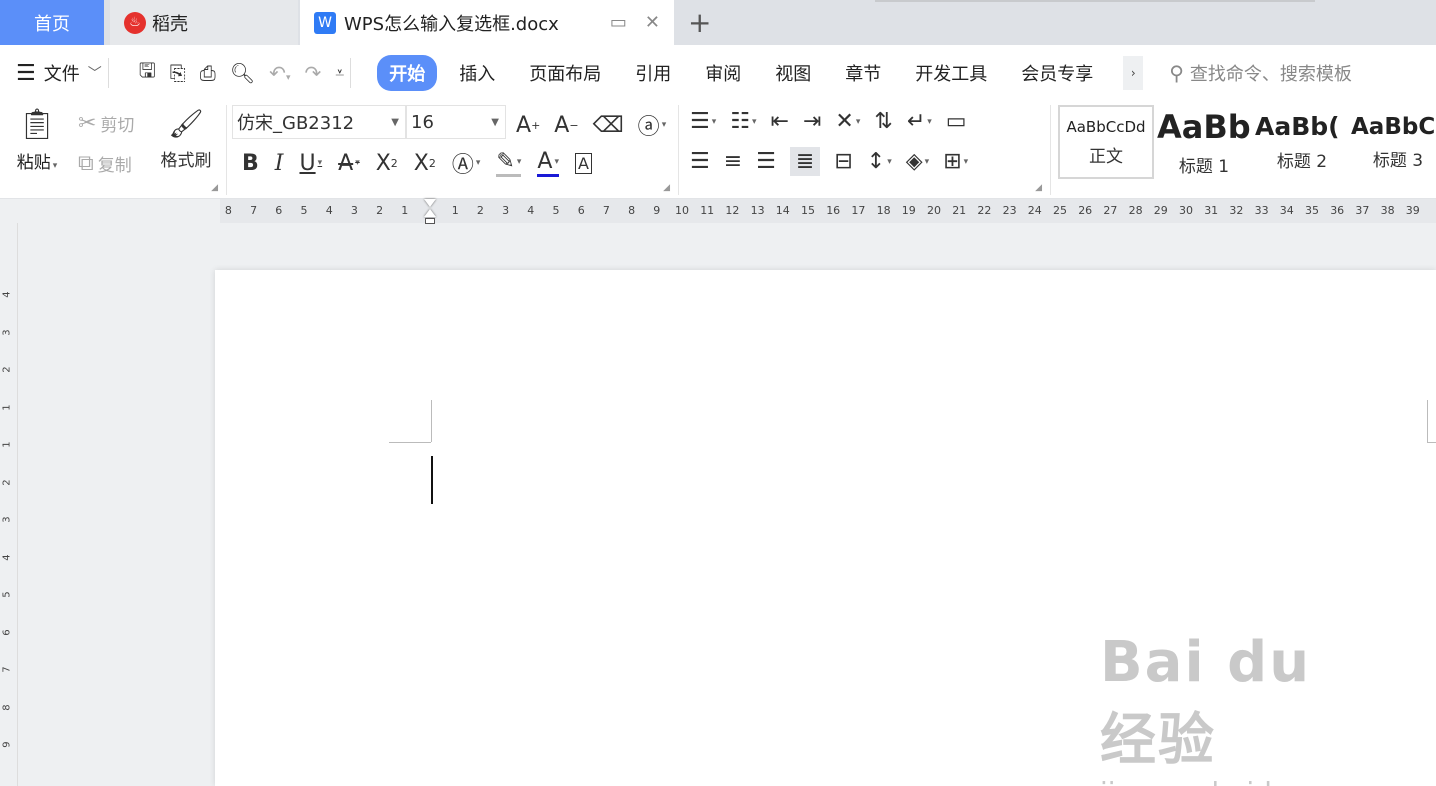 The width and height of the screenshot is (1436, 786). What do you see at coordinates (699, 22) in the screenshot?
I see `add-tab-button: +` at bounding box center [699, 22].